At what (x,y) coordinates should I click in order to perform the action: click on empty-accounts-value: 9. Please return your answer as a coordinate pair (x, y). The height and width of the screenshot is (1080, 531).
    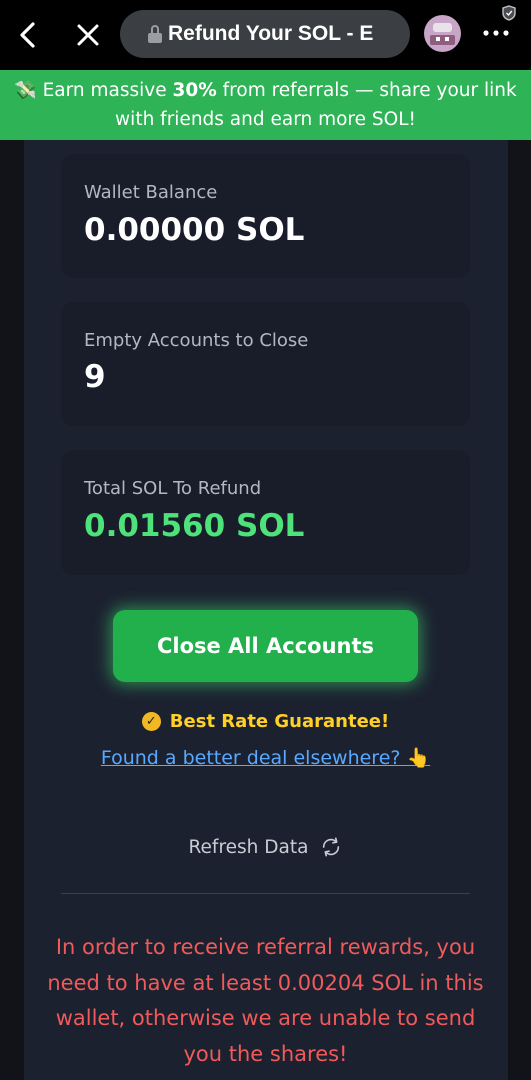
    Looking at the image, I should click on (95, 377).